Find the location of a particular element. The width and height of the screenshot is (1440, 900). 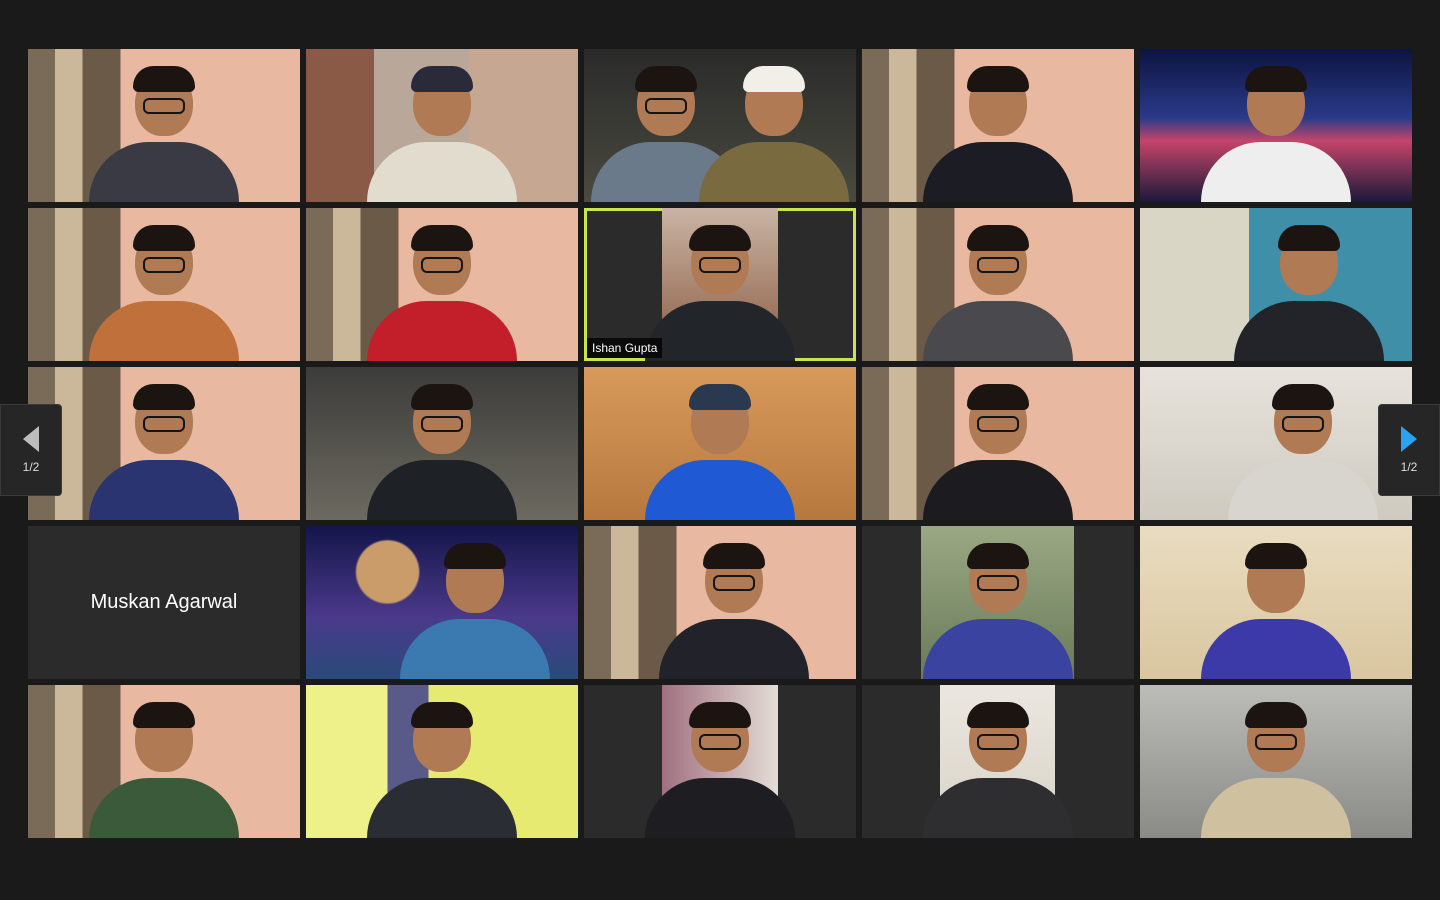

chevron-left-icon is located at coordinates (31, 439).